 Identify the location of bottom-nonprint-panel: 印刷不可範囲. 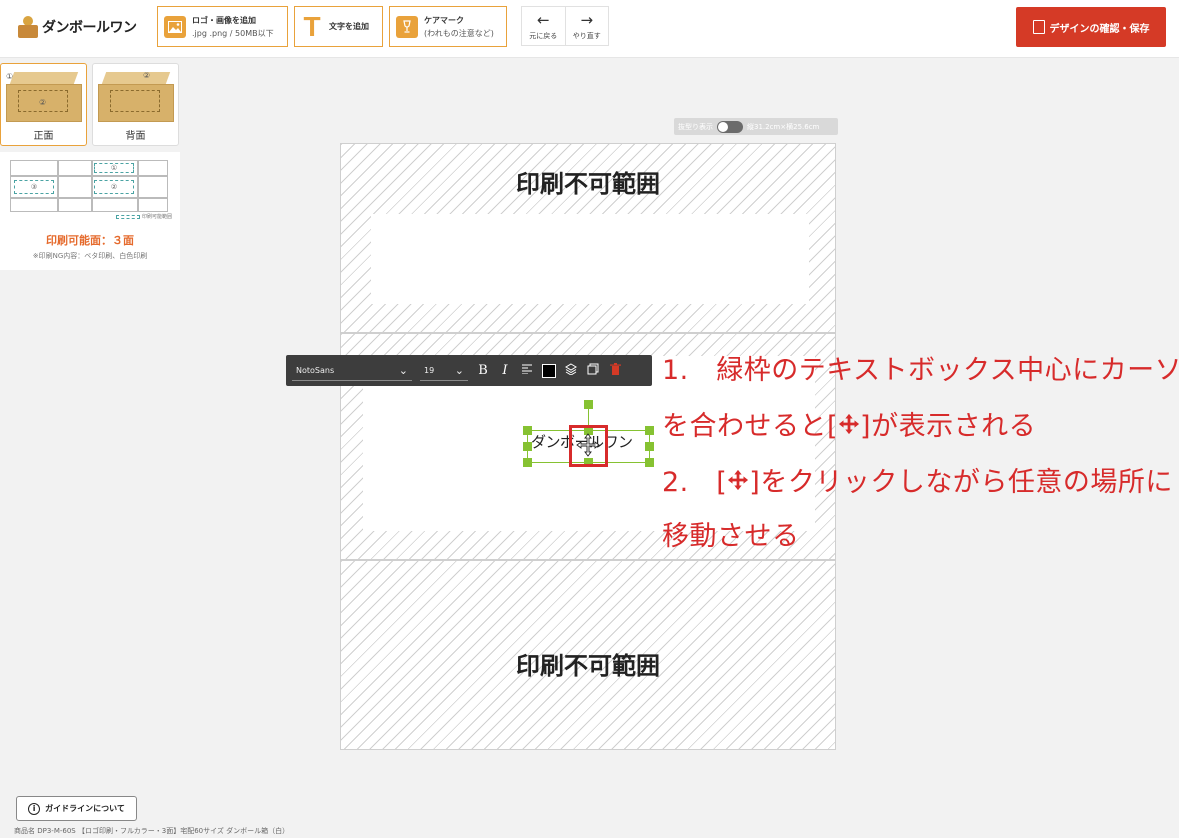
(588, 655).